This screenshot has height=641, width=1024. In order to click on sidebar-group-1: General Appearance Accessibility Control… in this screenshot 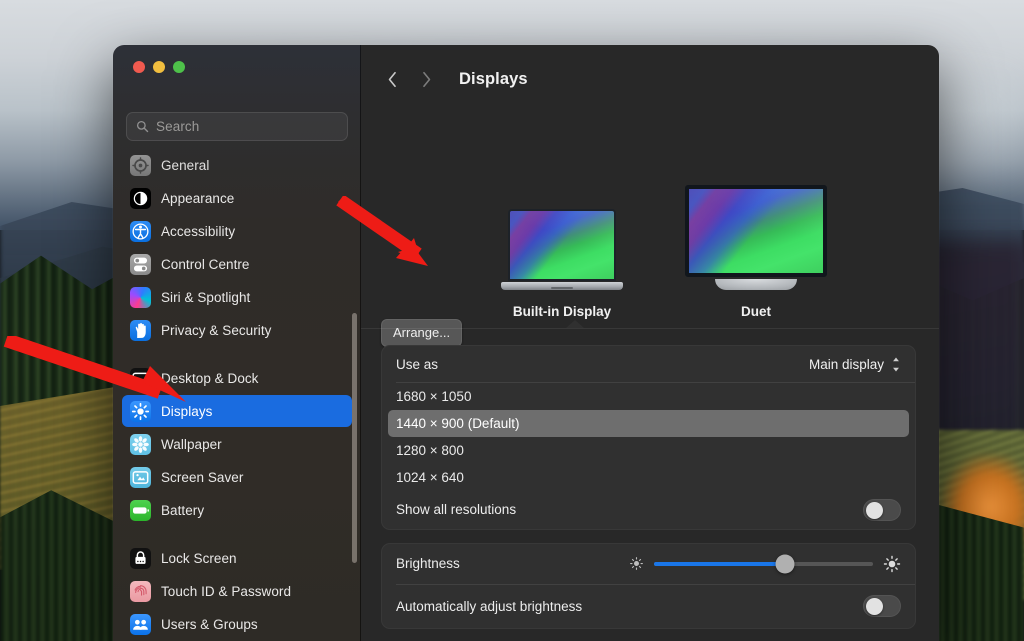, I will do `click(237, 247)`.